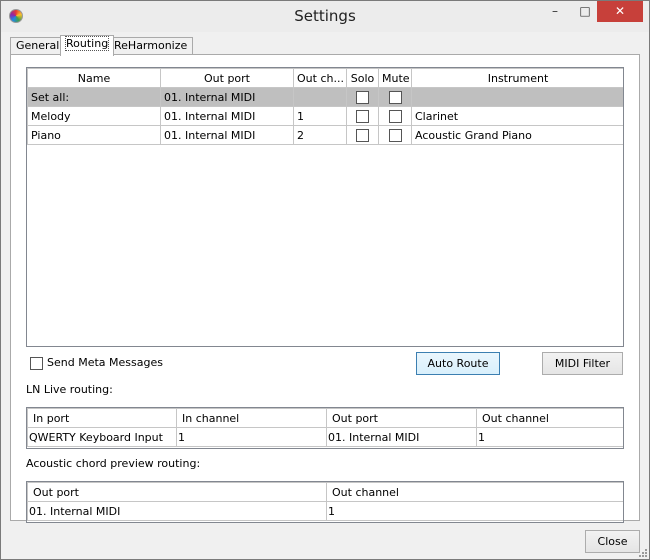 This screenshot has height=560, width=650. I want to click on row-out-channel, so click(320, 97).